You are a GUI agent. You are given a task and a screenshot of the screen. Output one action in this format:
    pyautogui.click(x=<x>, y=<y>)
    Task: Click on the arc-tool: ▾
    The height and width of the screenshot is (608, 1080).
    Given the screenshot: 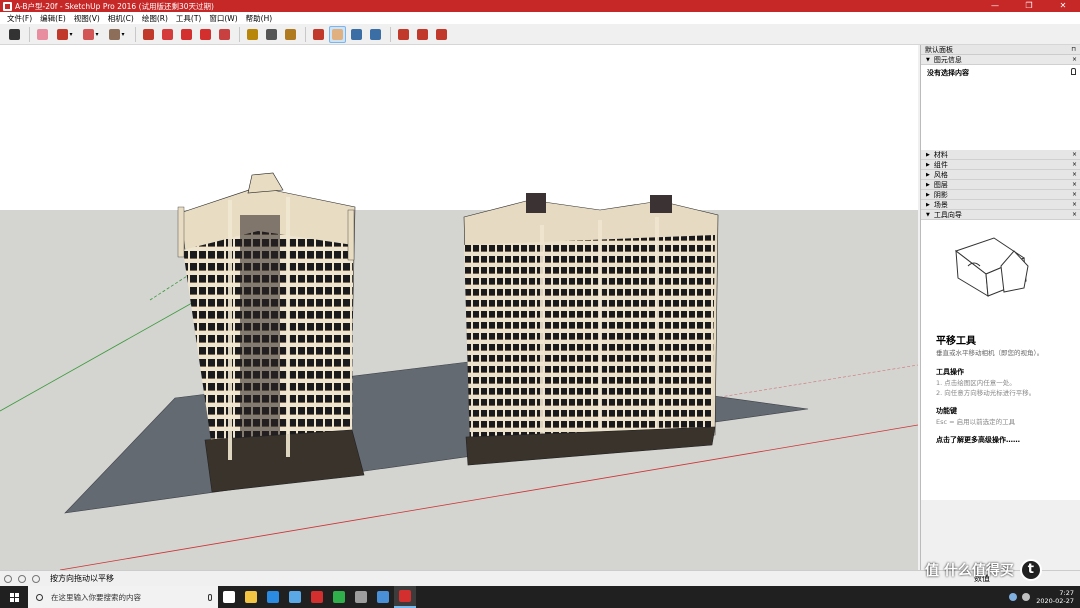 What is the action you would take?
    pyautogui.click(x=91, y=34)
    